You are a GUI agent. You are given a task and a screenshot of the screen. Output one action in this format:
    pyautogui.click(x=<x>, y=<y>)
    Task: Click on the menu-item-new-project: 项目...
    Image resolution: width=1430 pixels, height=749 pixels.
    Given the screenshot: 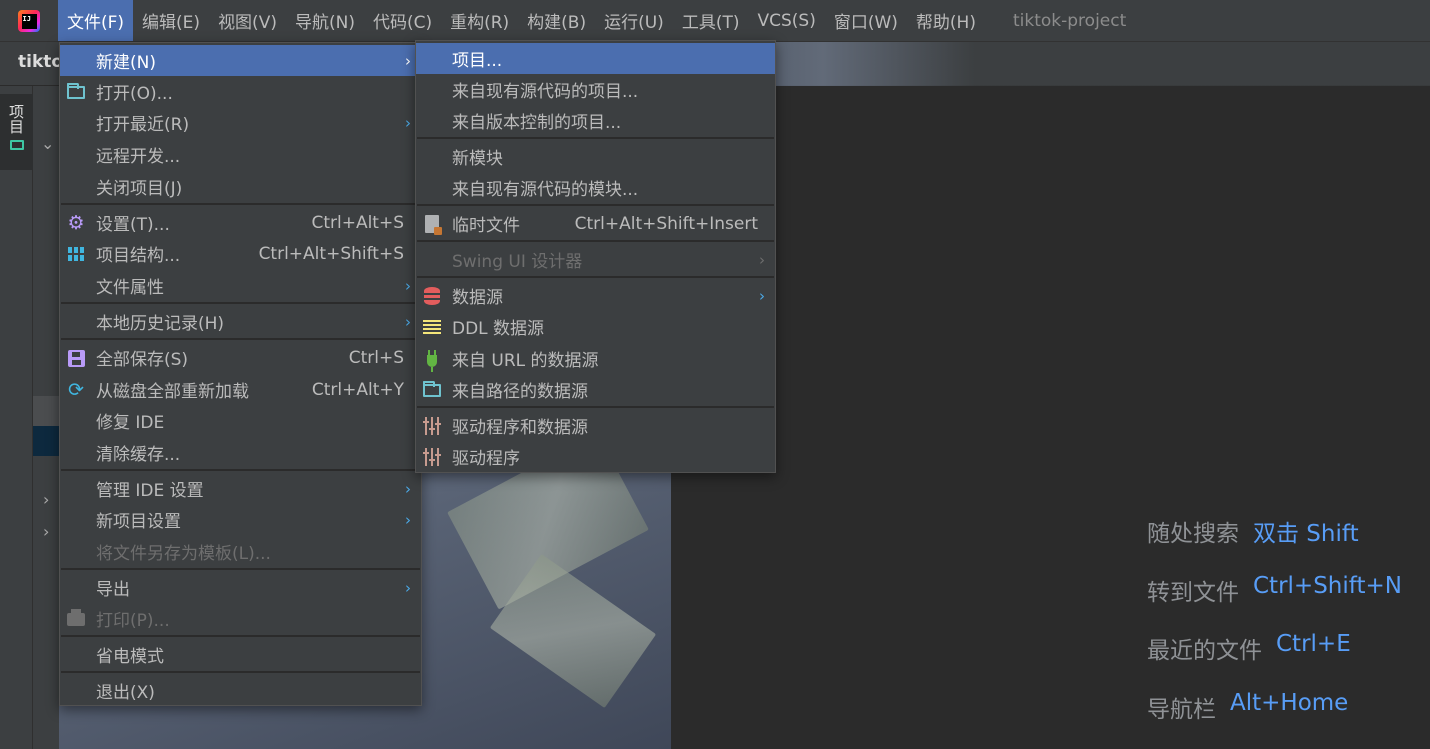 What is the action you would take?
    pyautogui.click(x=595, y=58)
    